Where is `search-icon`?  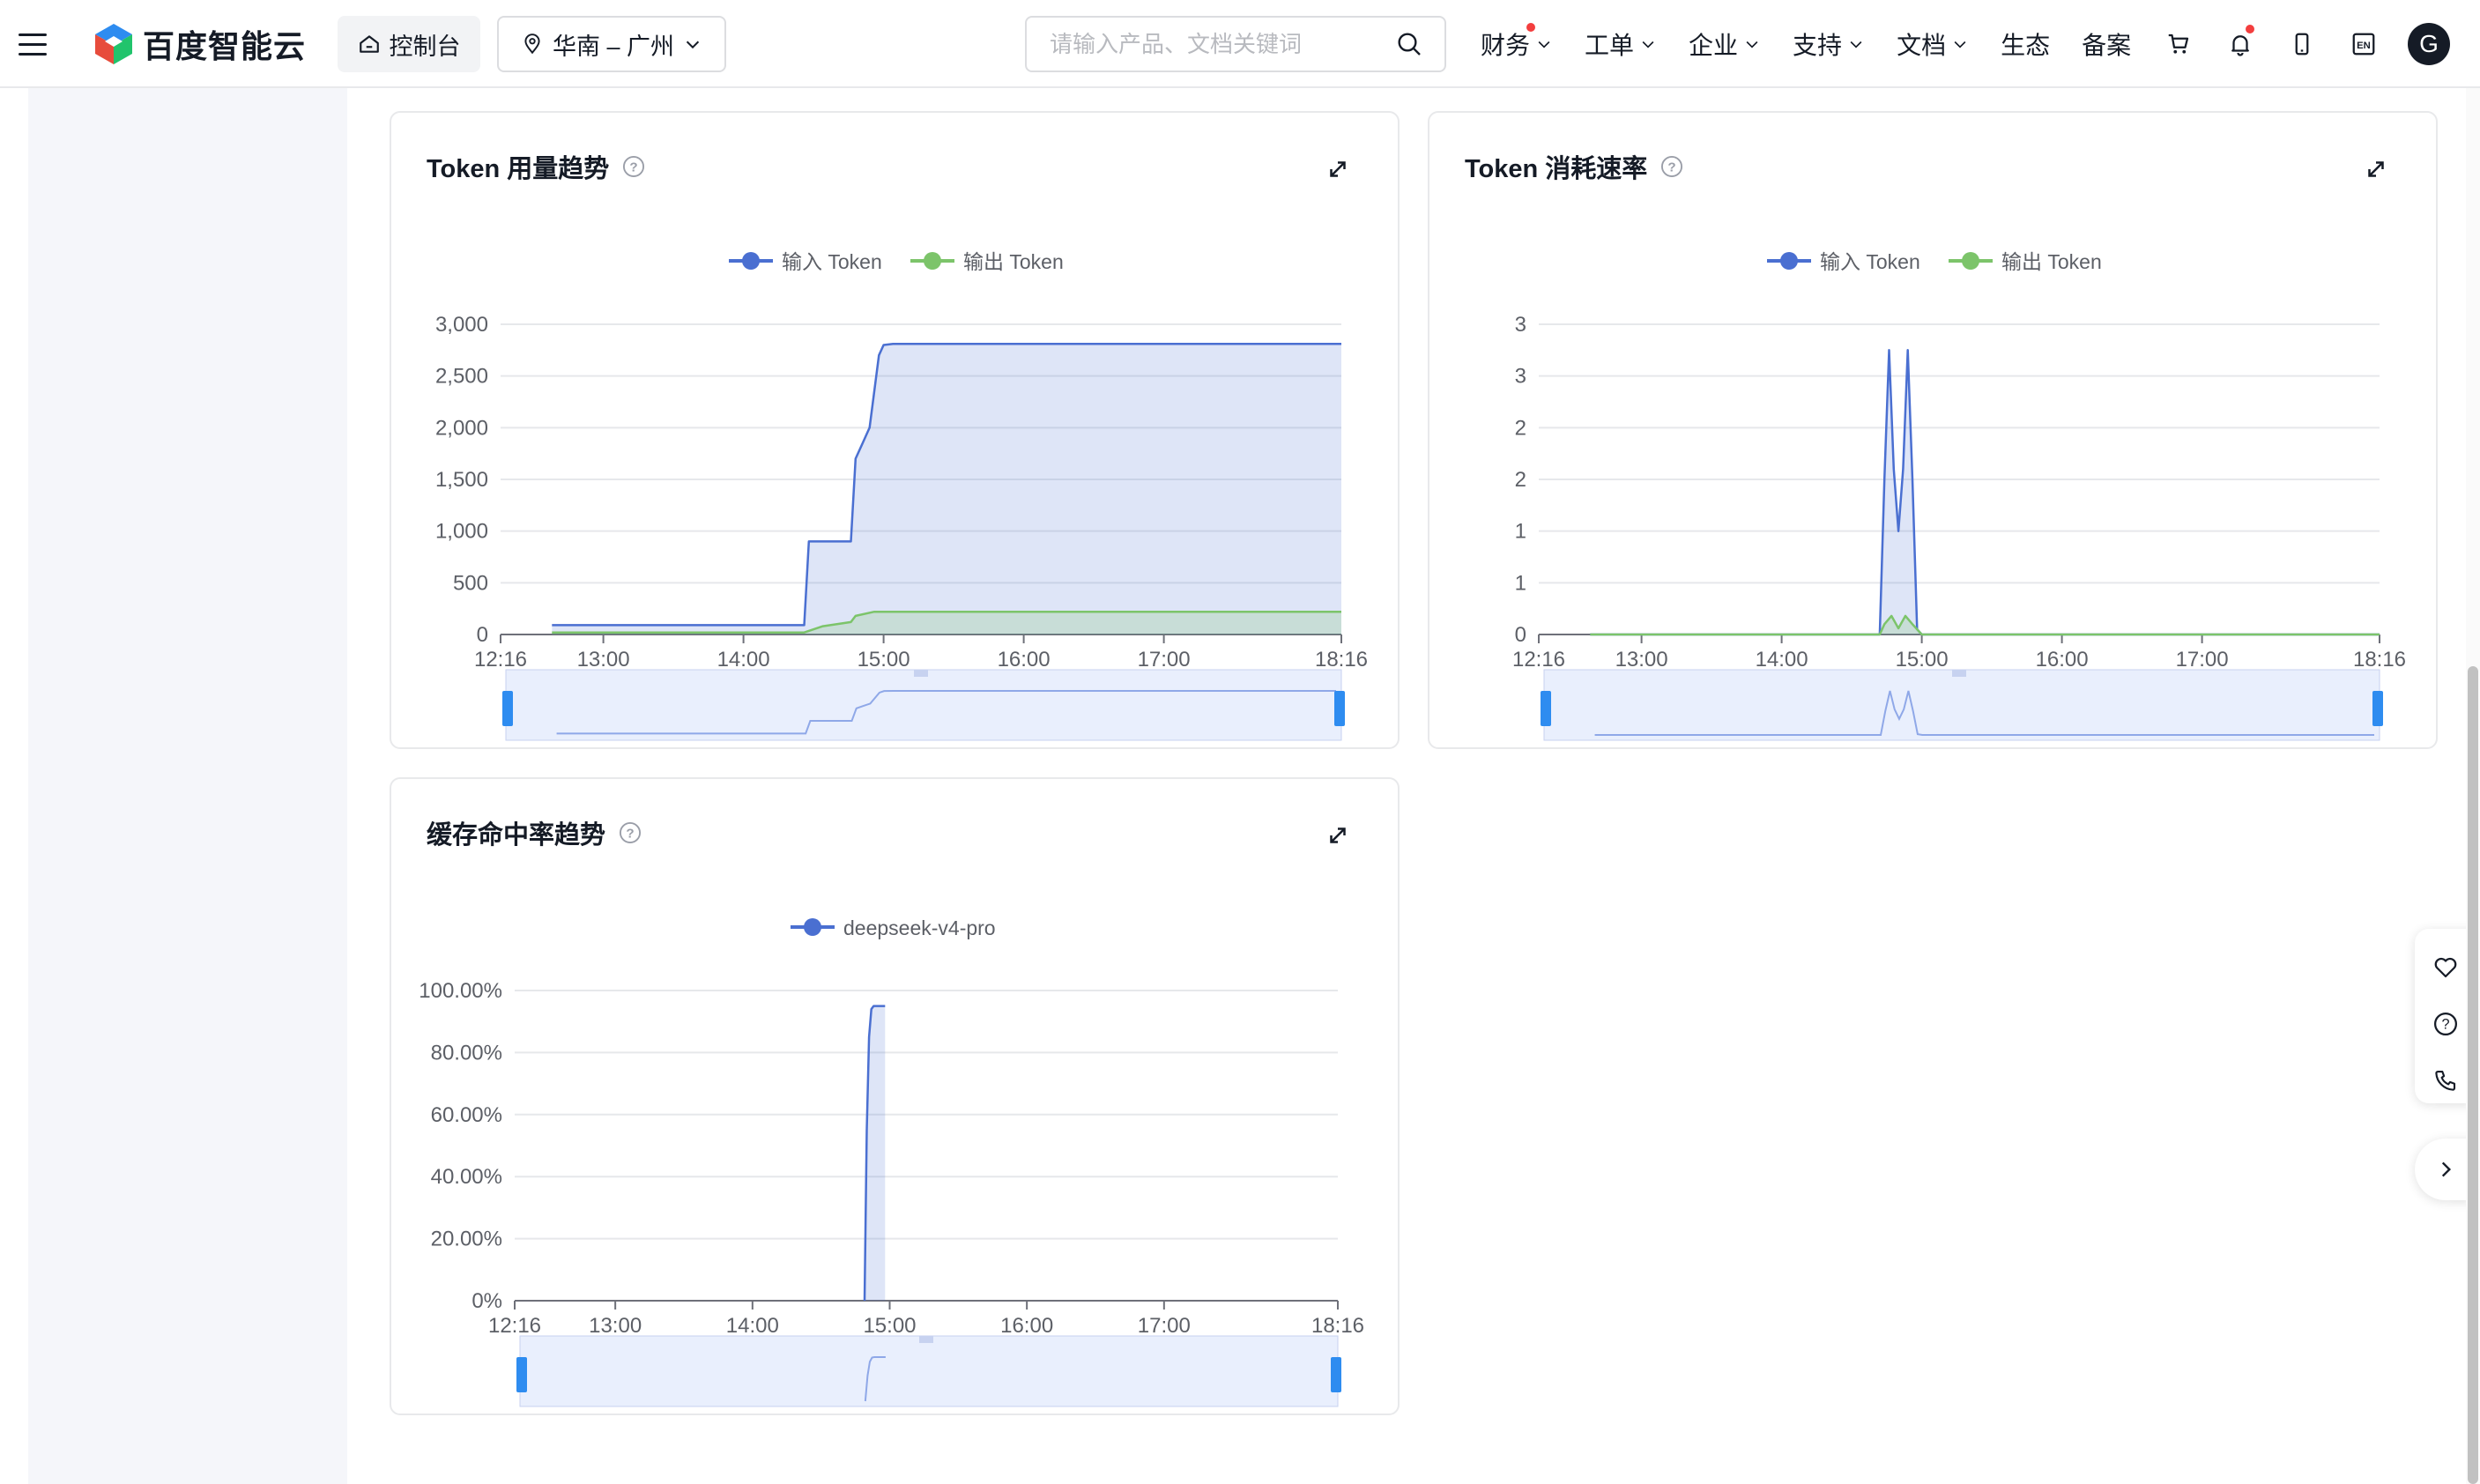 search-icon is located at coordinates (1409, 44).